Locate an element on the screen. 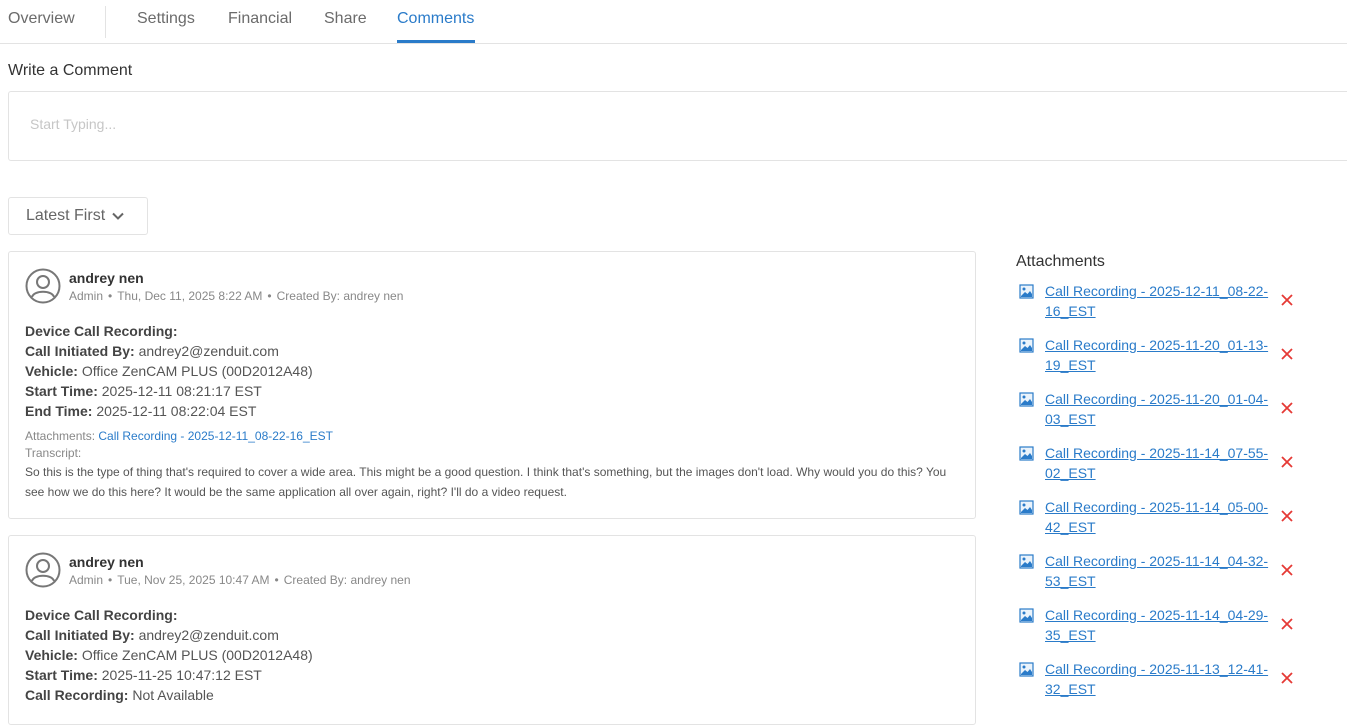  attachment-item: Call Recording - 2025-11-14_07-55-02_EST is located at coordinates (1176, 463).